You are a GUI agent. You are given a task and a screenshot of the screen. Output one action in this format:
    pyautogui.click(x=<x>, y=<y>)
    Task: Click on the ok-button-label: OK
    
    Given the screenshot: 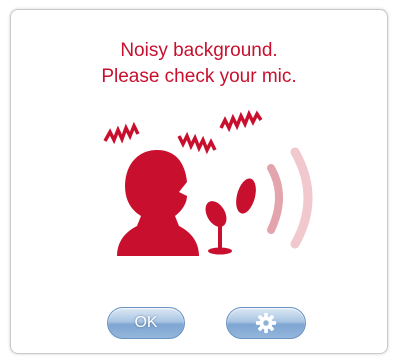 What is the action you would take?
    pyautogui.click(x=146, y=322)
    